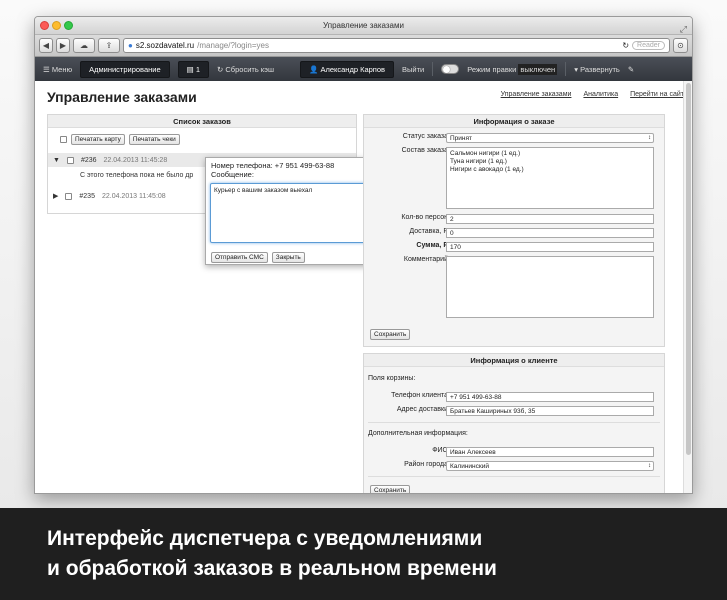 Image resolution: width=727 pixels, height=600 pixels. What do you see at coordinates (425, 259) in the screenshot?
I see `comment-label: Комментарий` at bounding box center [425, 259].